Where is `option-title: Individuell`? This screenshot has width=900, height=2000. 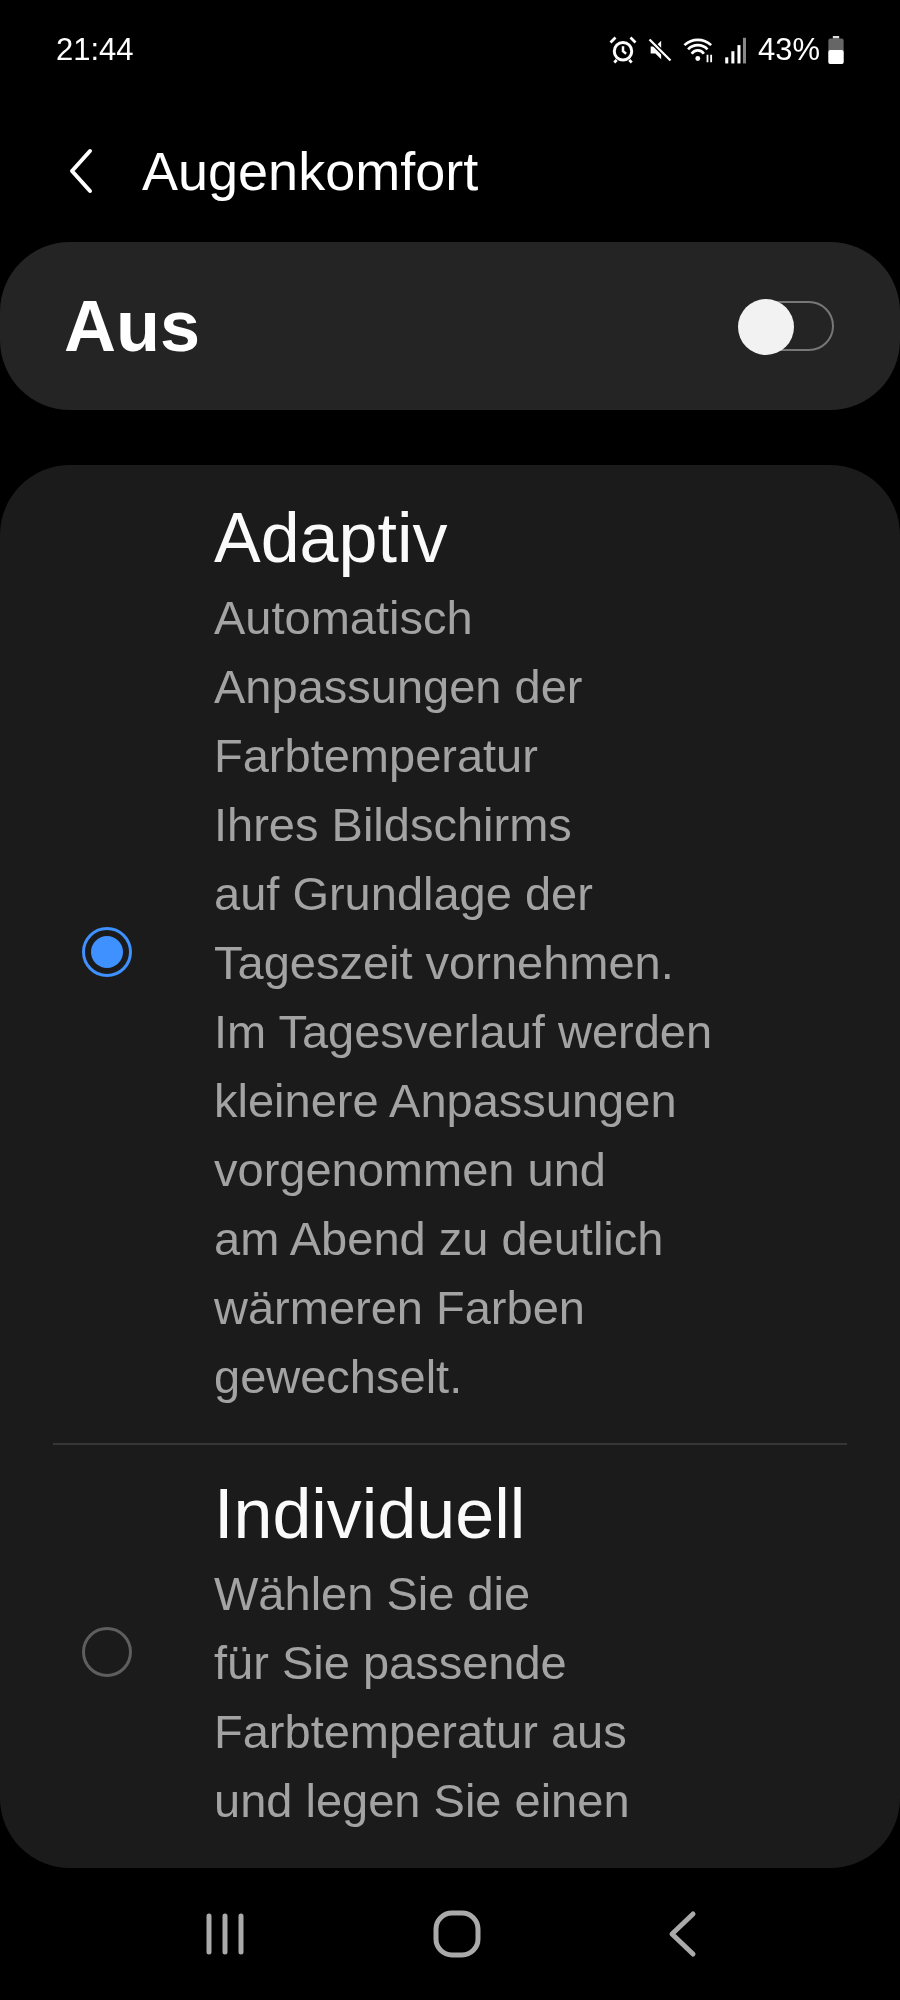 option-title: Individuell is located at coordinates (370, 1514).